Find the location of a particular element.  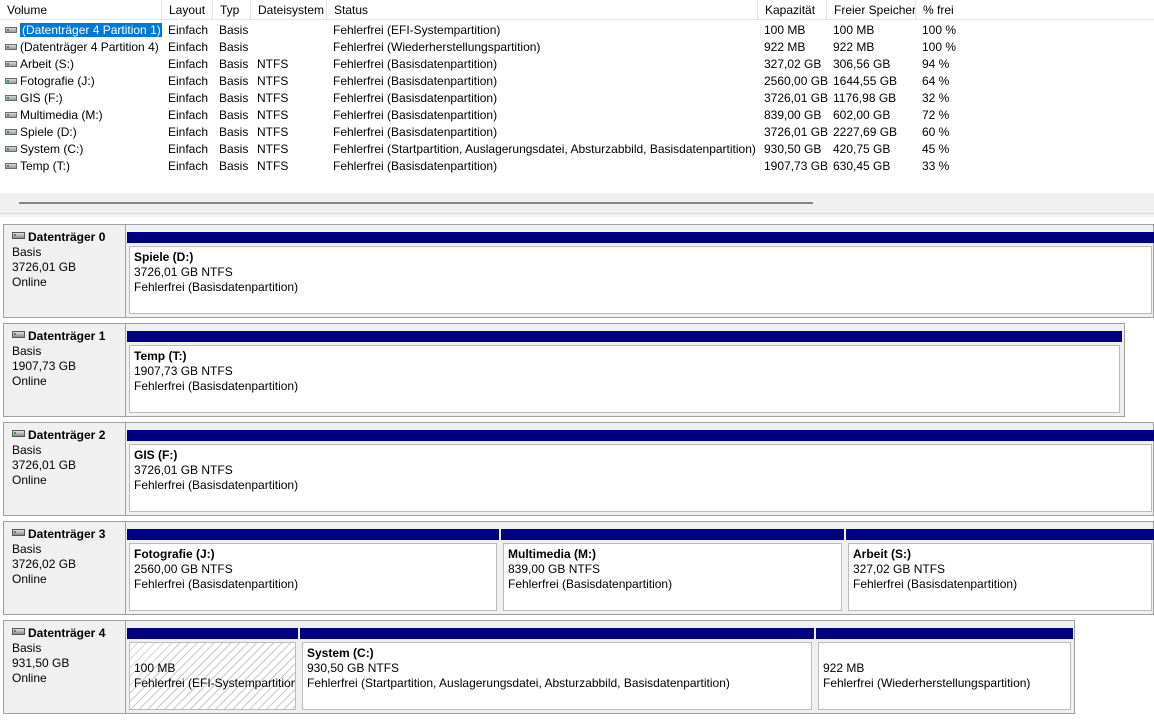

cell-freier-speicher: 2227,69 GB is located at coordinates (865, 132).